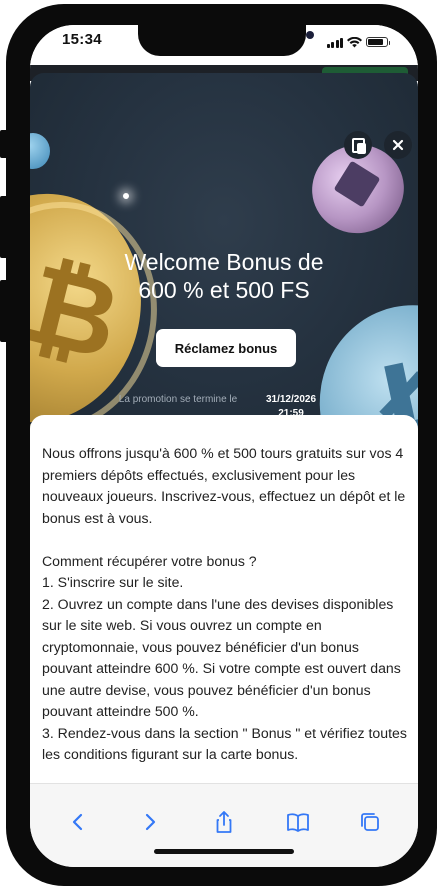 The image size is (443, 890). I want to click on status-icons, so click(358, 42).